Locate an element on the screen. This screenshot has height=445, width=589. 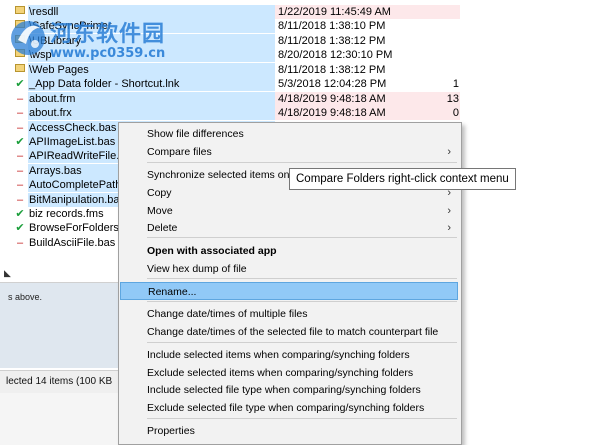
menu-item-properties: Properties is located at coordinates (290, 431).